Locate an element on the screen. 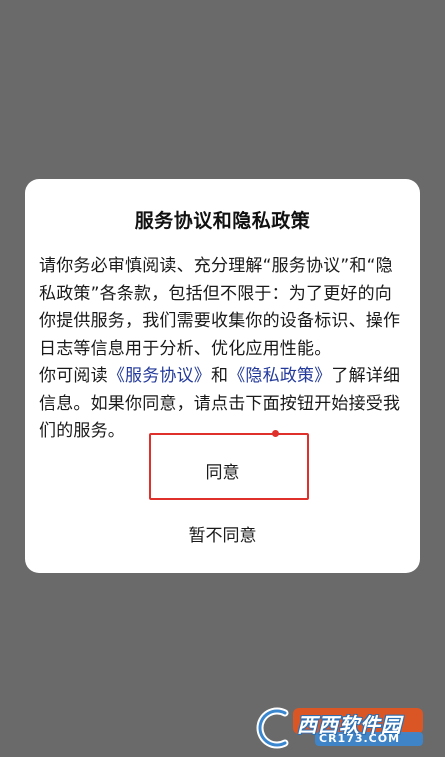  agree-button: 同意 is located at coordinates (222, 470).